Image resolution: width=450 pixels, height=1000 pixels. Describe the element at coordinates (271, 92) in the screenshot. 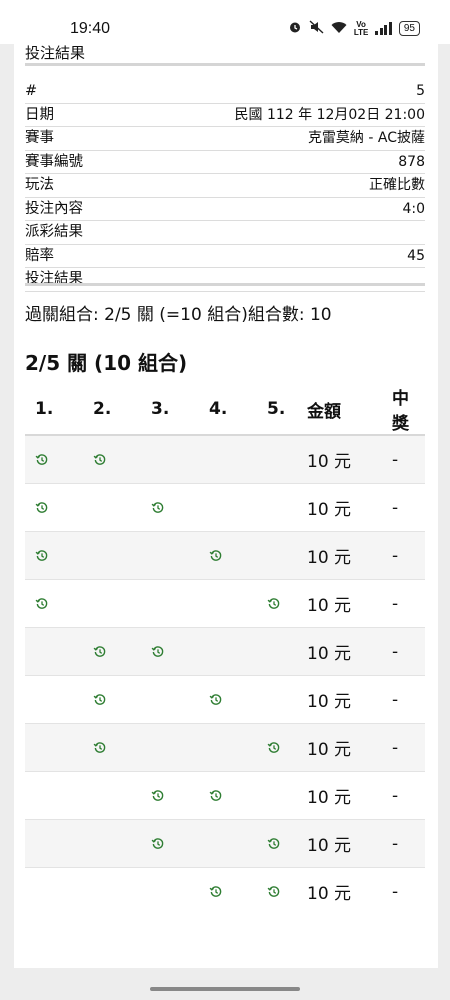

I see `detail-value: 5` at that location.